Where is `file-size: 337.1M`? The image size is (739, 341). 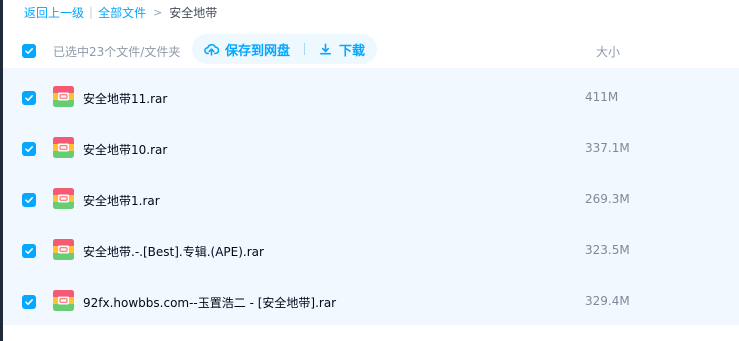
file-size: 337.1M is located at coordinates (607, 148).